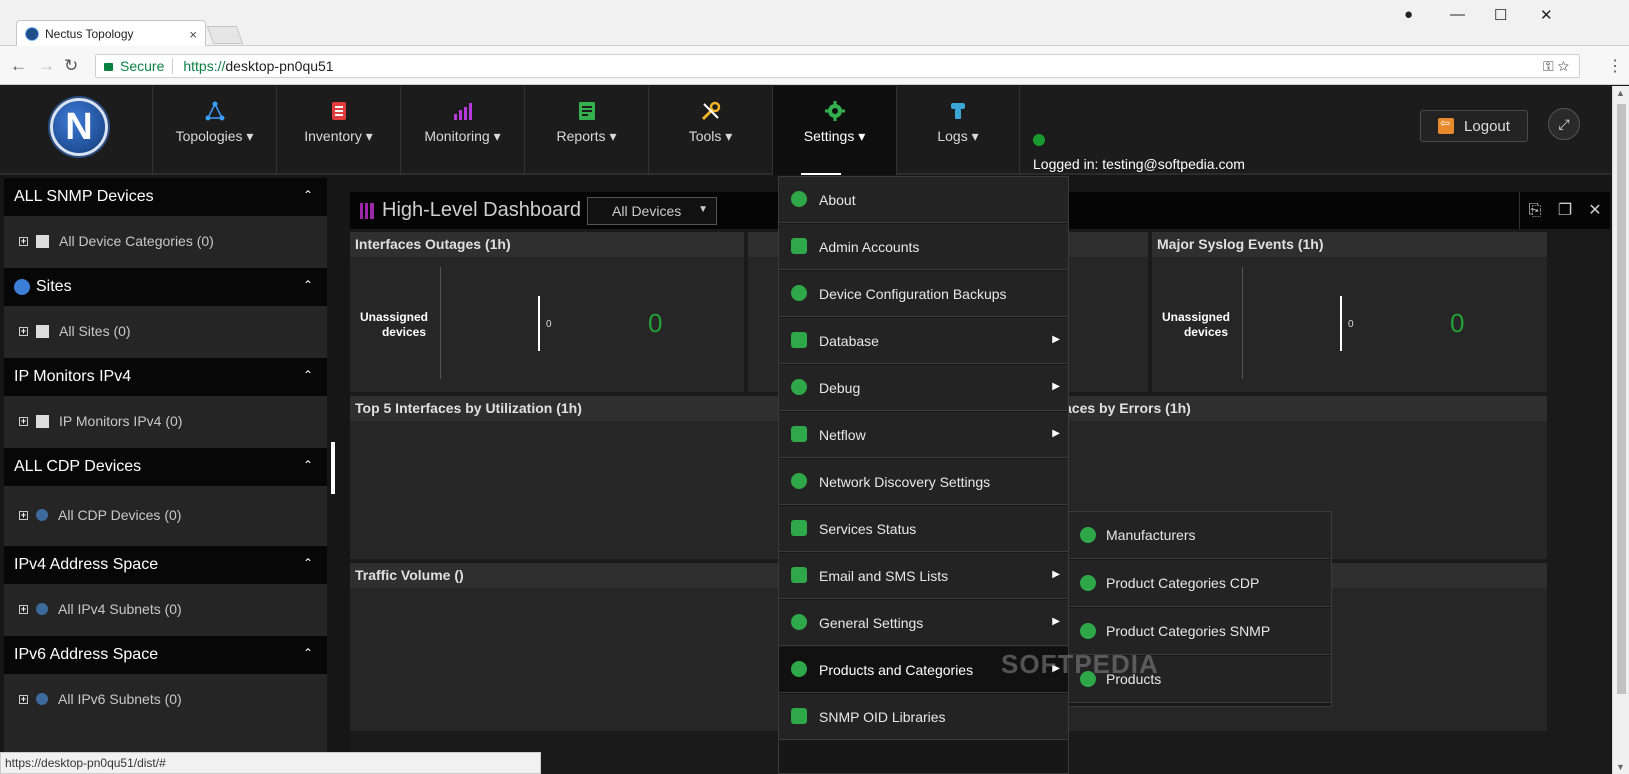 The height and width of the screenshot is (774, 1629). I want to click on browser-tab: Nectus Topology ×, so click(111, 33).